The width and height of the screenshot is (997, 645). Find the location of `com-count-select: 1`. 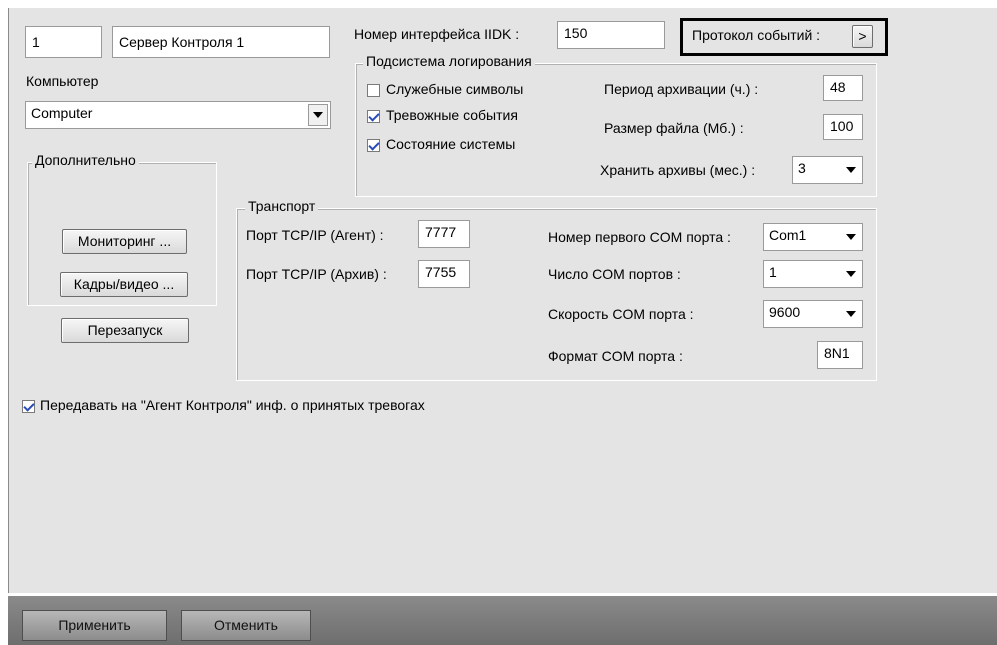

com-count-select: 1 is located at coordinates (813, 274).